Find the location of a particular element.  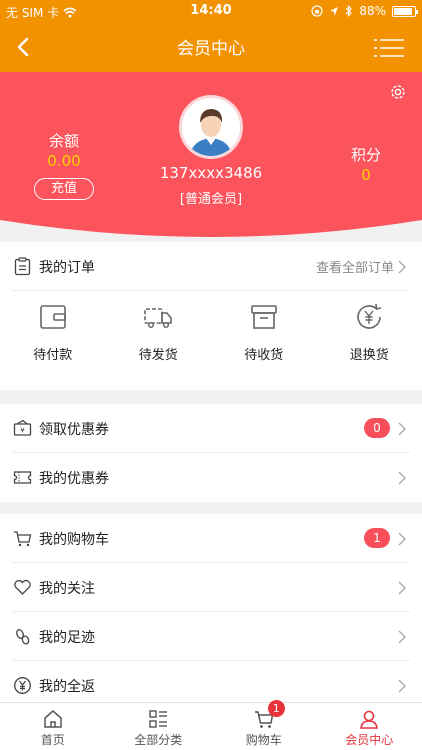

menu-icon is located at coordinates (389, 48).